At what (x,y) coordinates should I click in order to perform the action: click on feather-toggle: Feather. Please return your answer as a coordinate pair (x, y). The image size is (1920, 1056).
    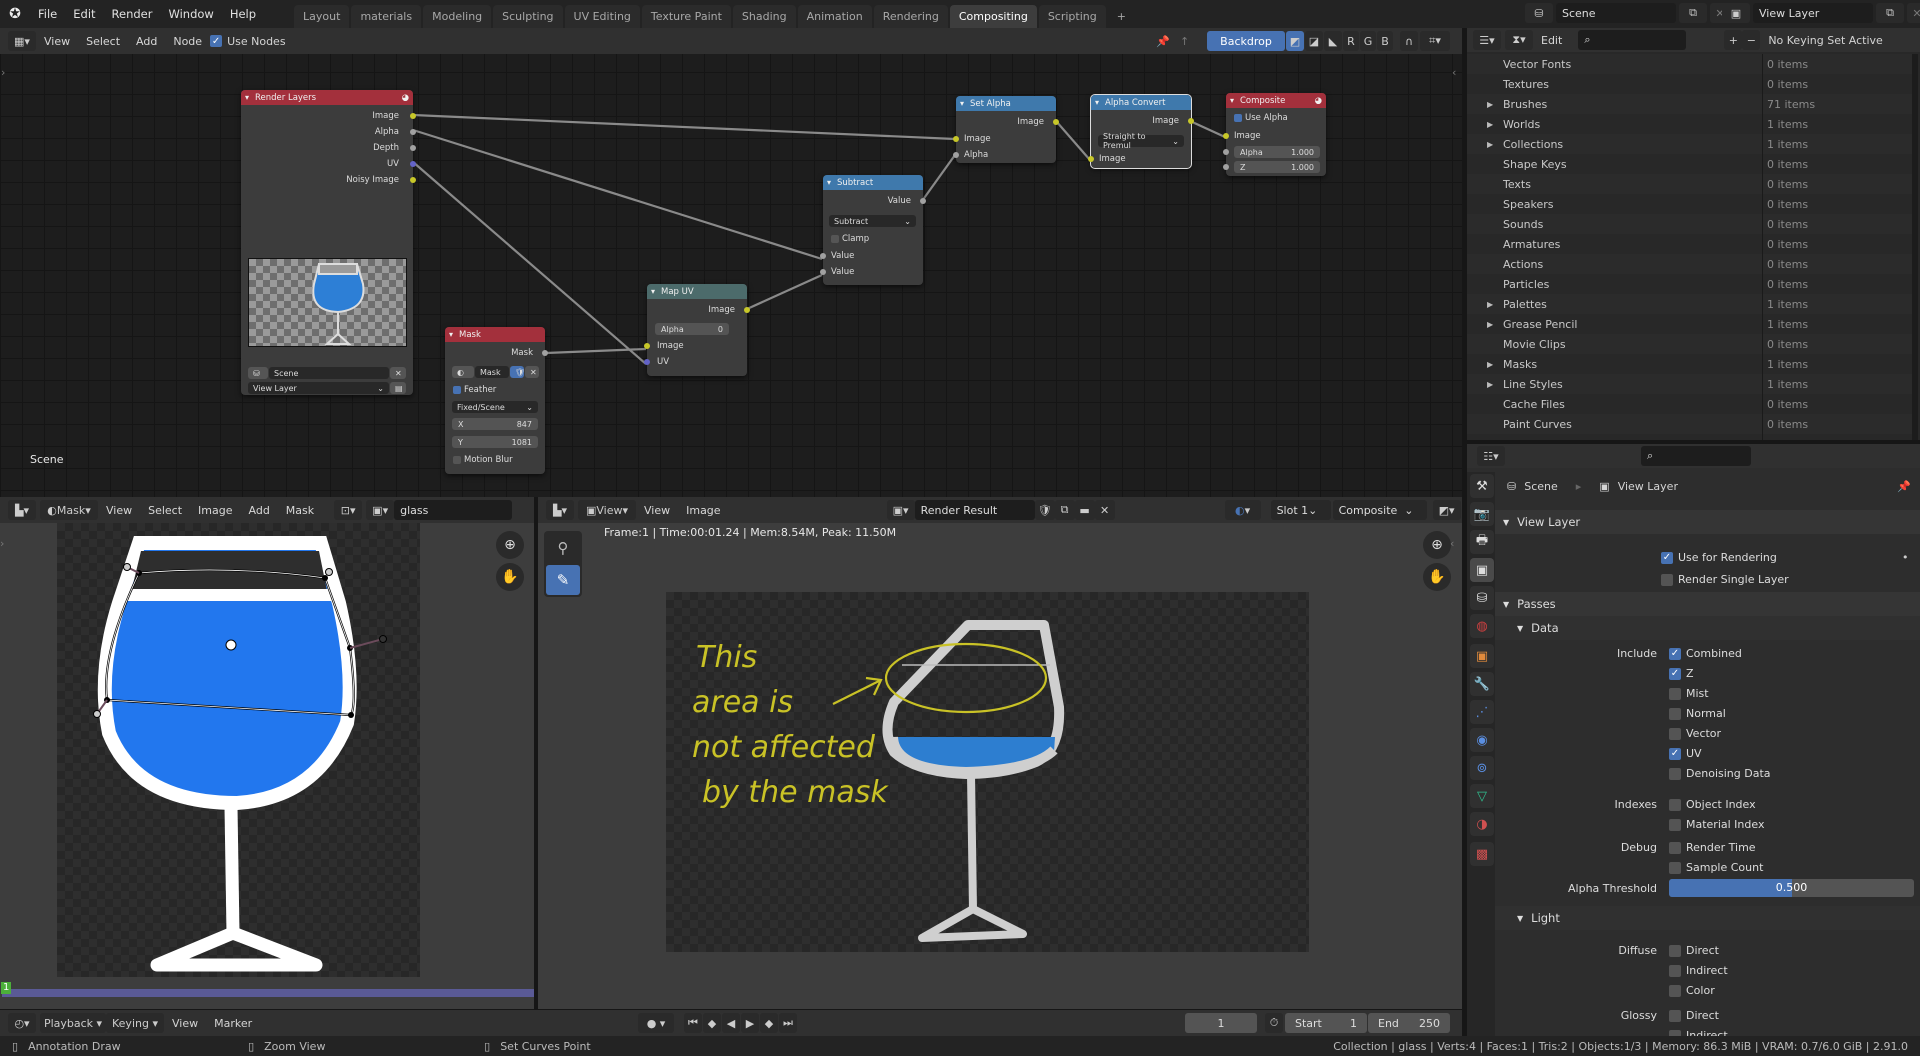
    Looking at the image, I should click on (474, 390).